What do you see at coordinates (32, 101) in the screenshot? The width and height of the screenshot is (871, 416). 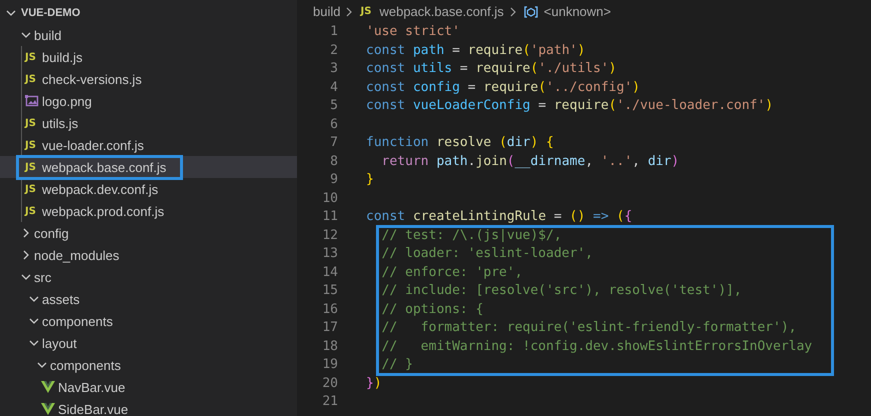 I see `image-file-icon` at bounding box center [32, 101].